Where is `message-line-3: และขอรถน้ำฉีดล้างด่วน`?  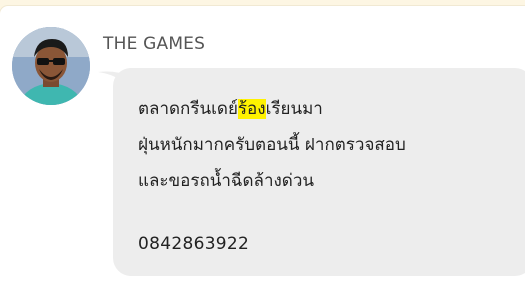 message-line-3: และขอรถน้ำฉีดล้างด่วน is located at coordinates (226, 181).